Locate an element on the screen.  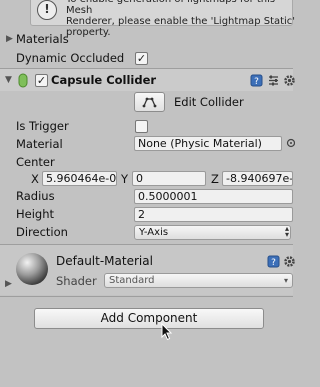
shader-value: Standard is located at coordinates (132, 280).